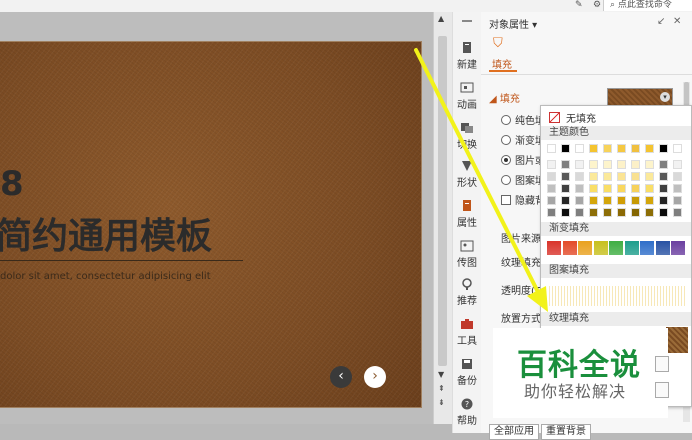 The image size is (692, 440). I want to click on tool-collapse, so click(467, 21).